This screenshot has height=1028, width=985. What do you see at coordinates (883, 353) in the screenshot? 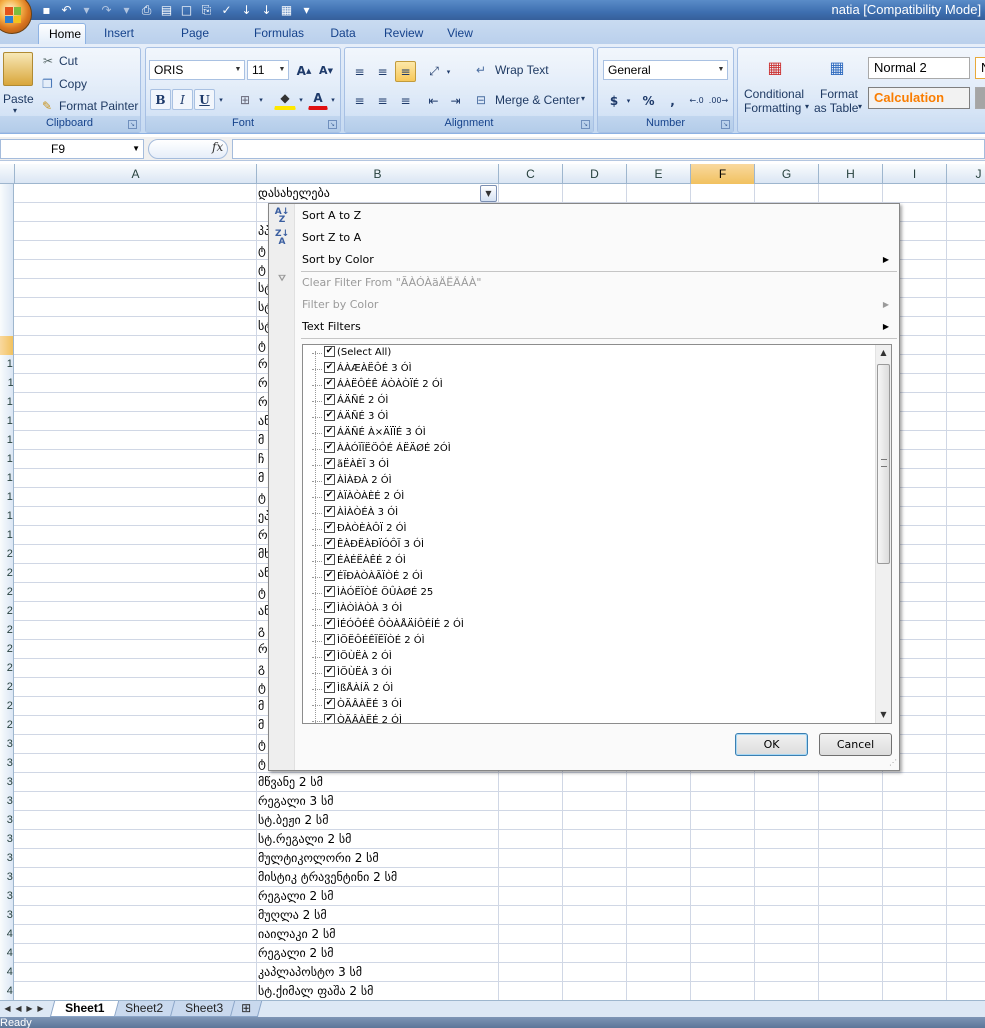
I see `scroll-up-icon: ▲` at bounding box center [883, 353].